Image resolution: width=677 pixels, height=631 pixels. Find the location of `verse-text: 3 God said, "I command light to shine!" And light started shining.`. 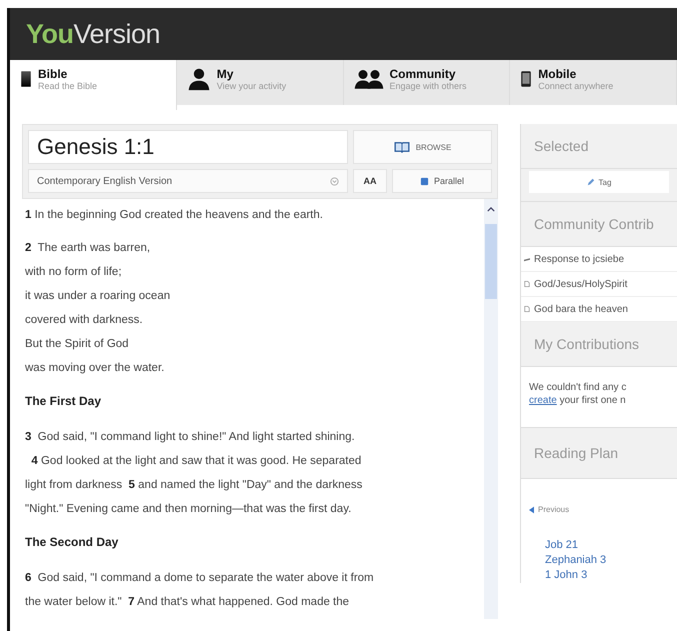

verse-text: 3 God said, "I command light to shine!" And light started shining. is located at coordinates (190, 437).